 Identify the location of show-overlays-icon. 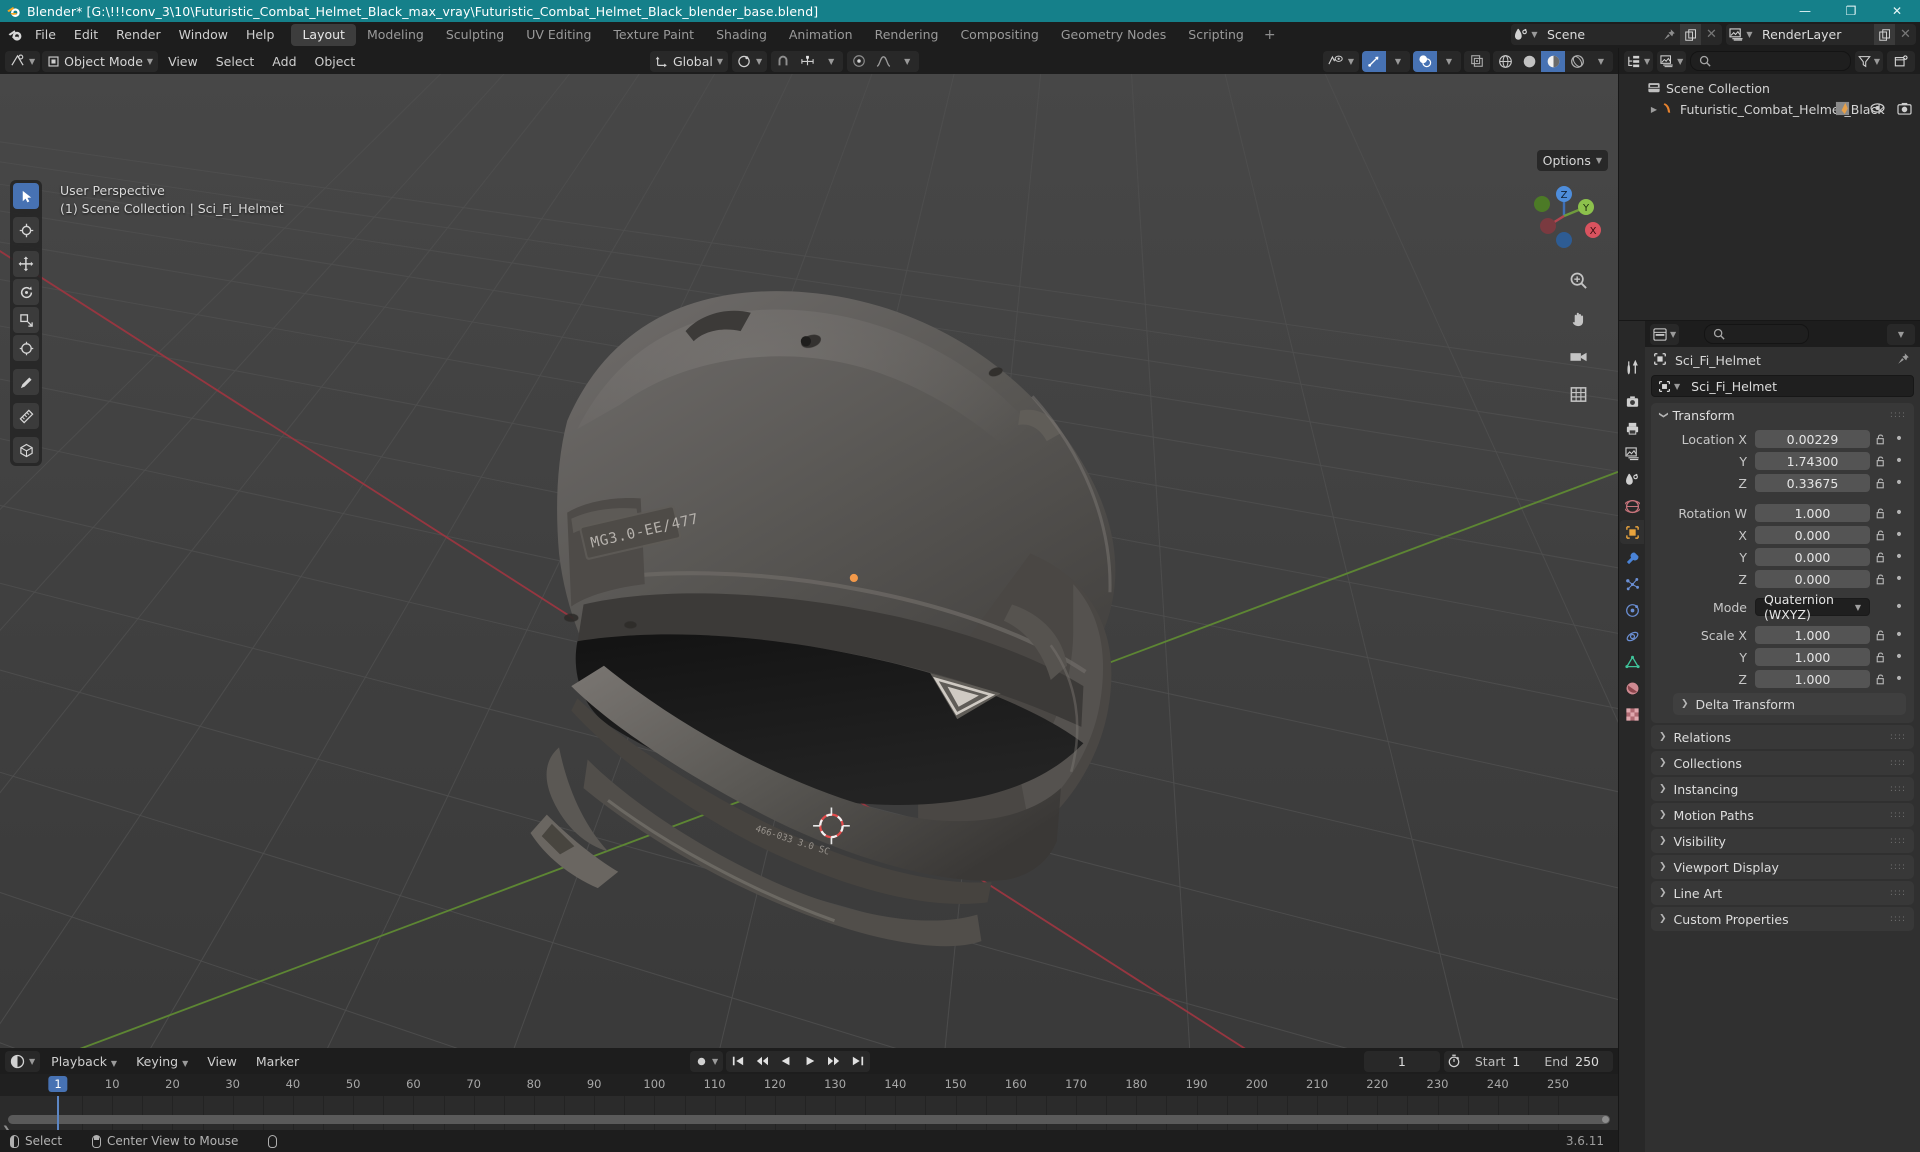
(1425, 61).